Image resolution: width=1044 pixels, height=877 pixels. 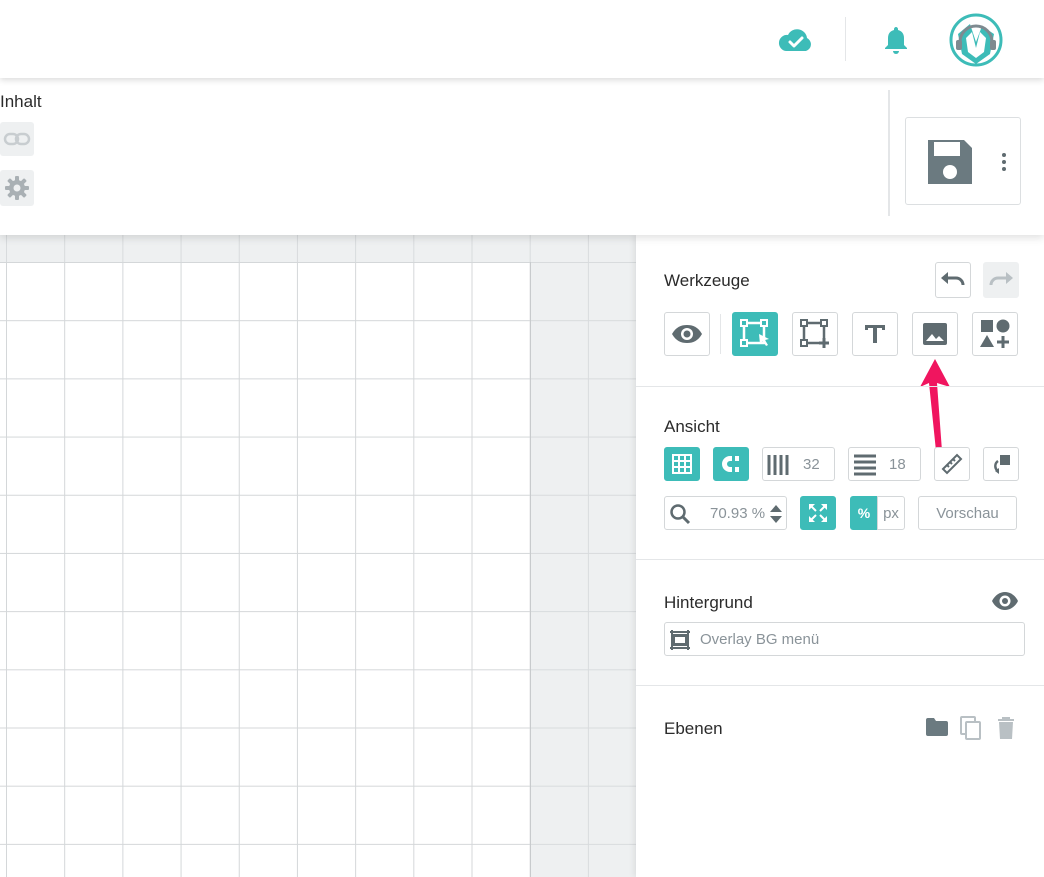 I want to click on undo-button, so click(x=953, y=280).